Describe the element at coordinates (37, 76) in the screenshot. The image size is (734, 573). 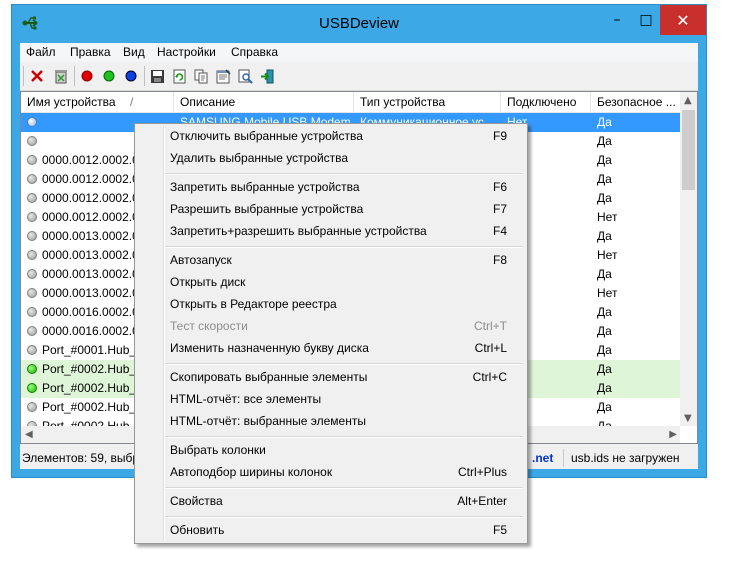
I see `disconnect-icon` at that location.